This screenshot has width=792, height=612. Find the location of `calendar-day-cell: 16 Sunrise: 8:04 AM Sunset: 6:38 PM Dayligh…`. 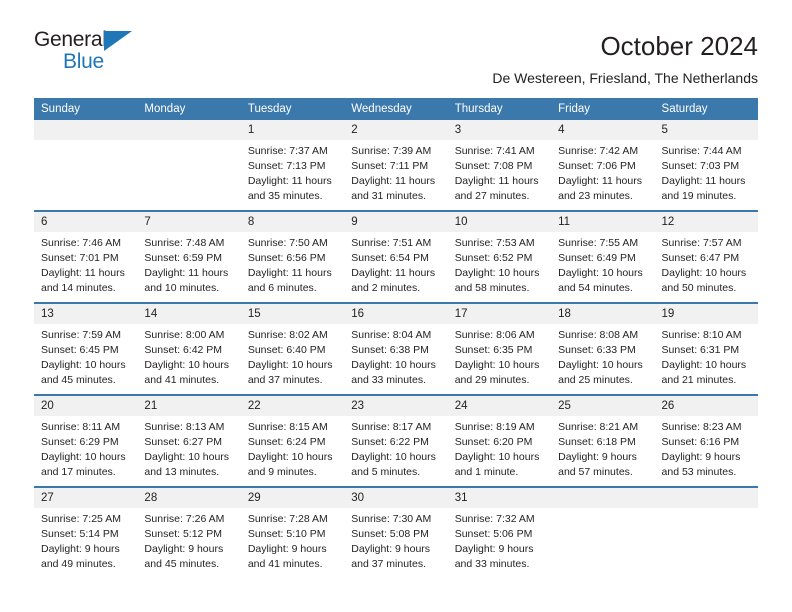

calendar-day-cell: 16 Sunrise: 8:04 AM Sunset: 6:38 PM Dayligh… is located at coordinates (396, 348).